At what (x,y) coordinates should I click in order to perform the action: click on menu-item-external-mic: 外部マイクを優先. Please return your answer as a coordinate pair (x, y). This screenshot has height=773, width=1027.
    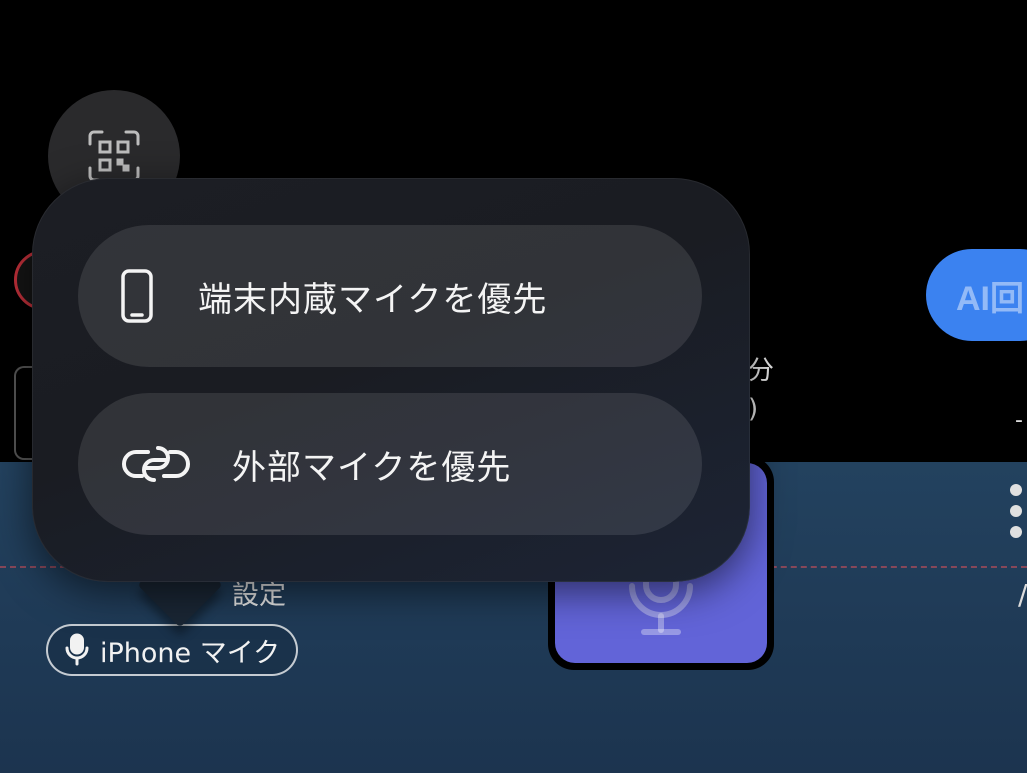
    Looking at the image, I should click on (390, 464).